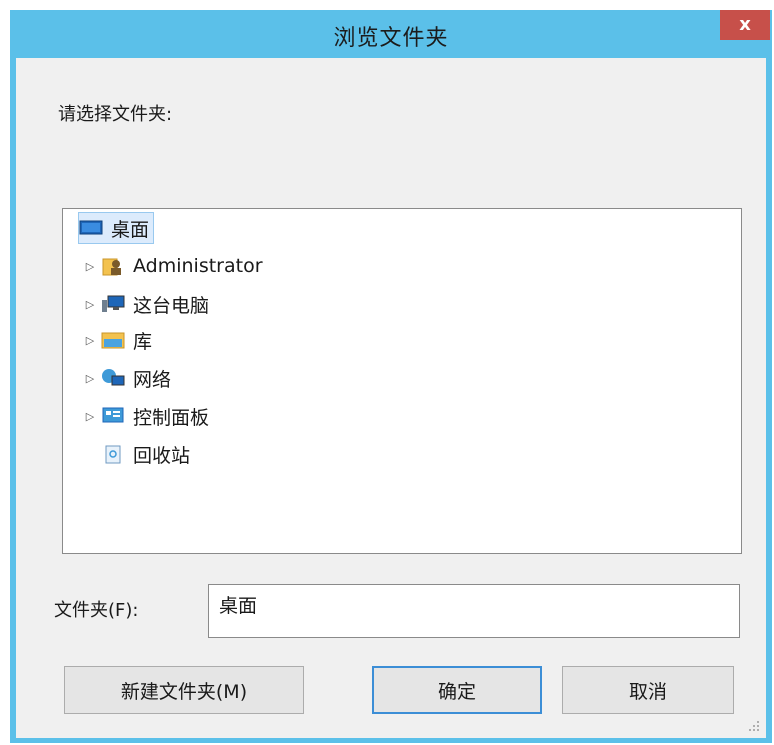  I want to click on user-folder-icon, so click(111, 267).